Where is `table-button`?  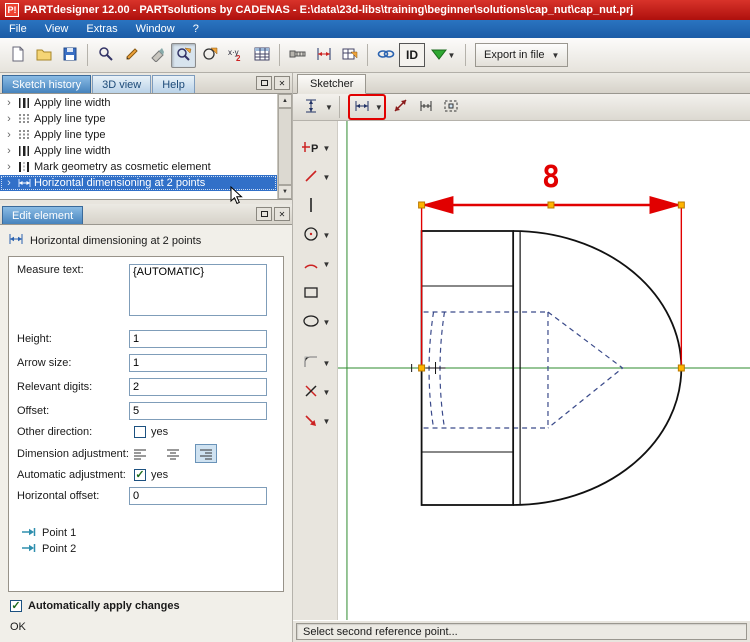
table-button is located at coordinates (261, 55).